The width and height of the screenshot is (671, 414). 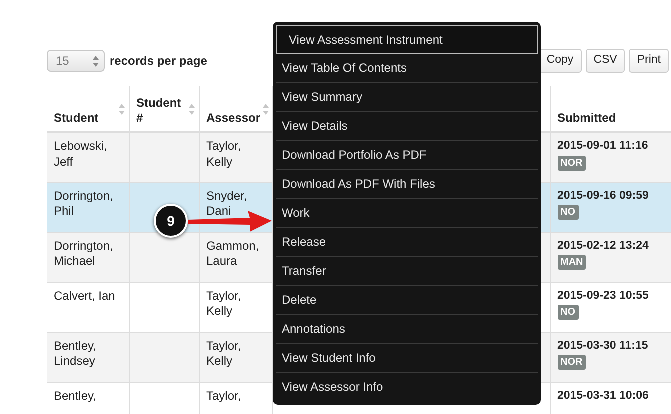 I want to click on menu-item: View Summary, so click(x=407, y=97).